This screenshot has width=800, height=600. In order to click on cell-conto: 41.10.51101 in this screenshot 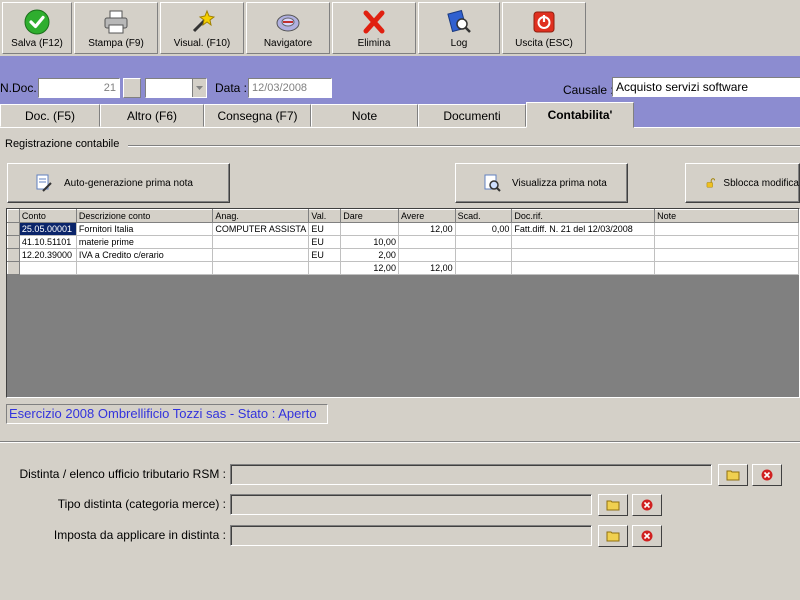, I will do `click(47, 242)`.